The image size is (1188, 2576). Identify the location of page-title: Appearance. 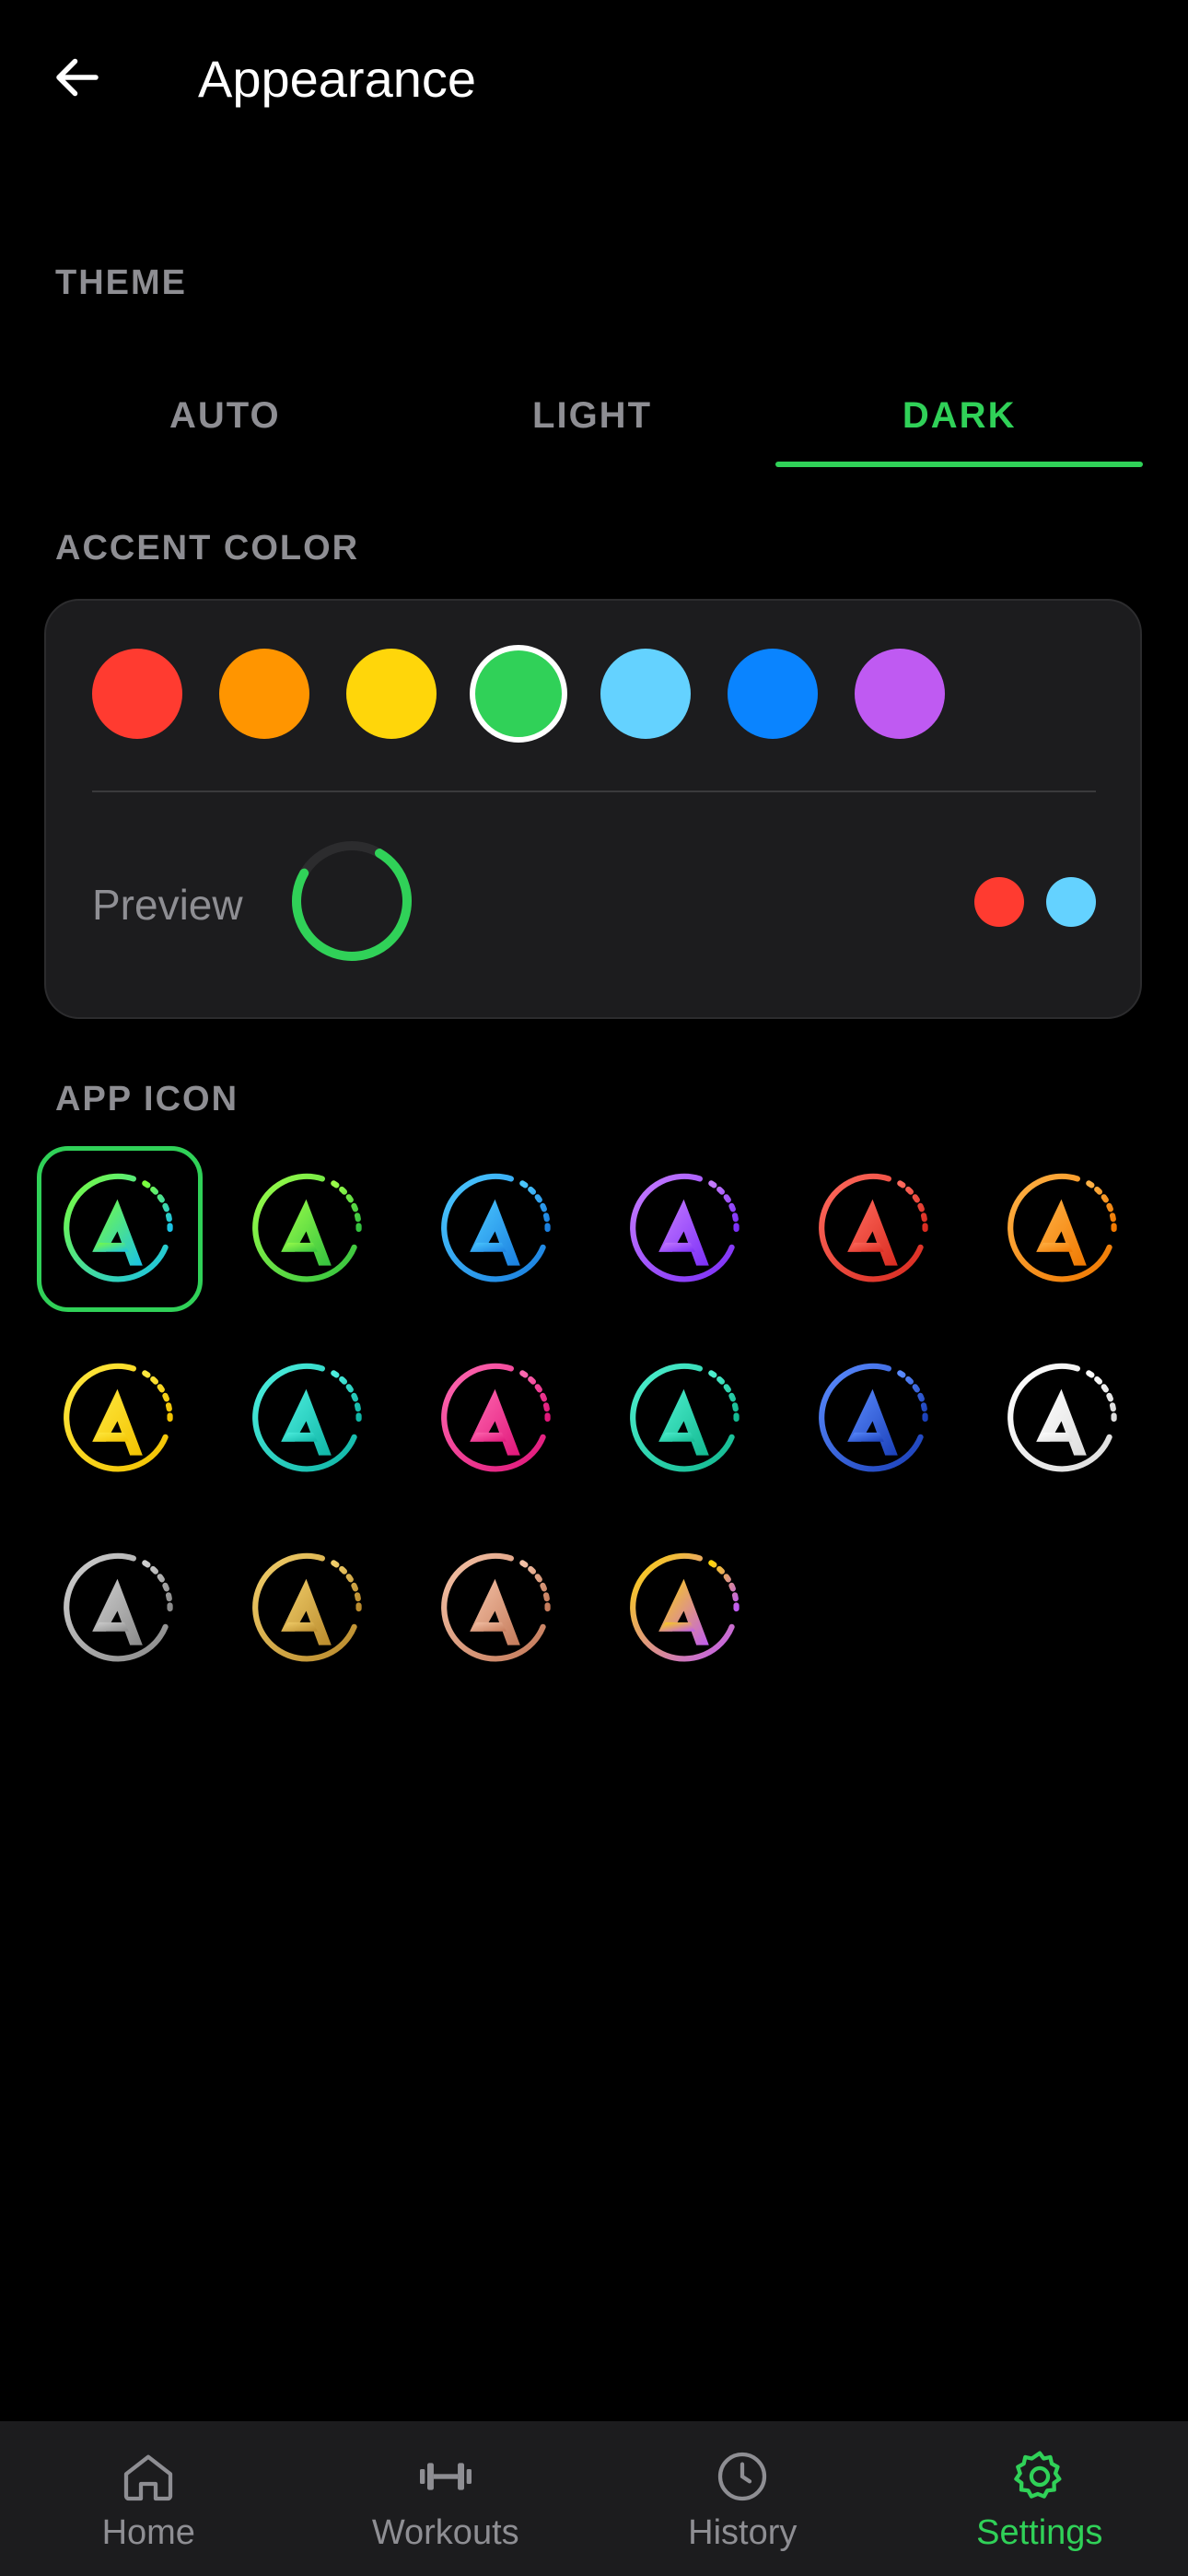
(337, 79).